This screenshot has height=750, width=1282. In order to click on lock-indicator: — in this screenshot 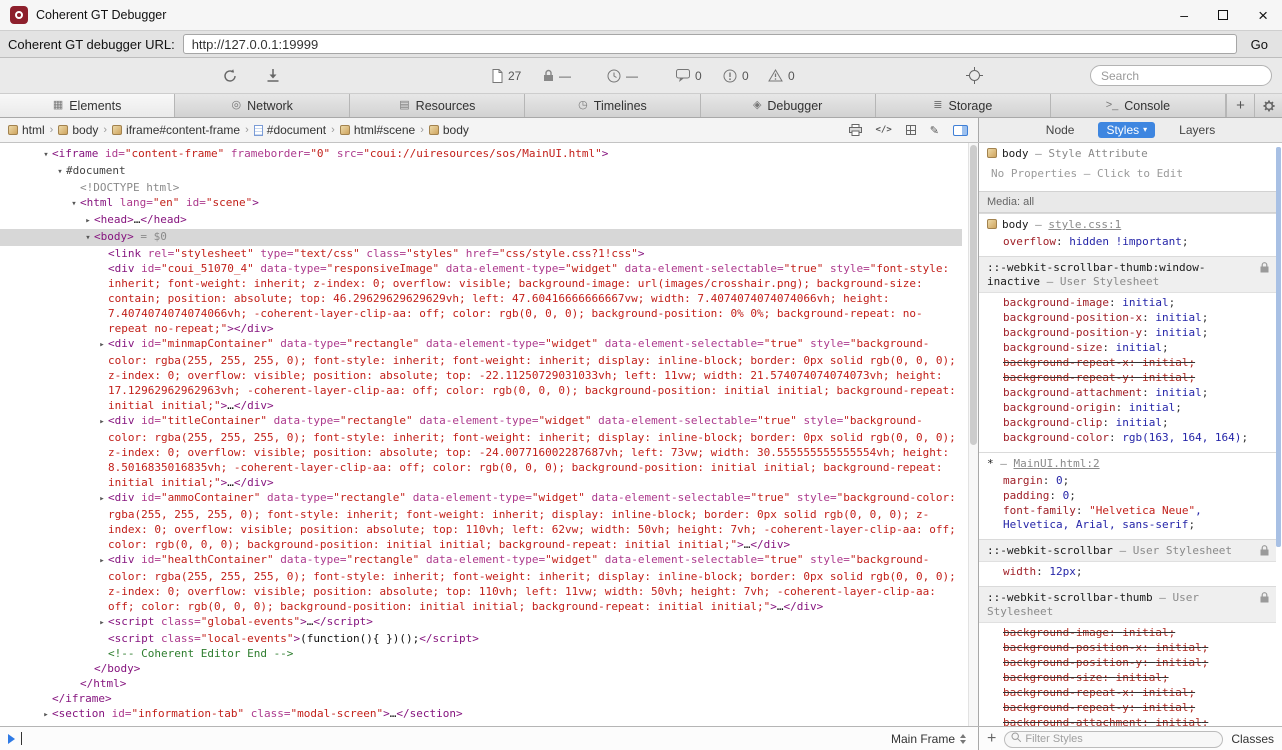, I will do `click(557, 75)`.